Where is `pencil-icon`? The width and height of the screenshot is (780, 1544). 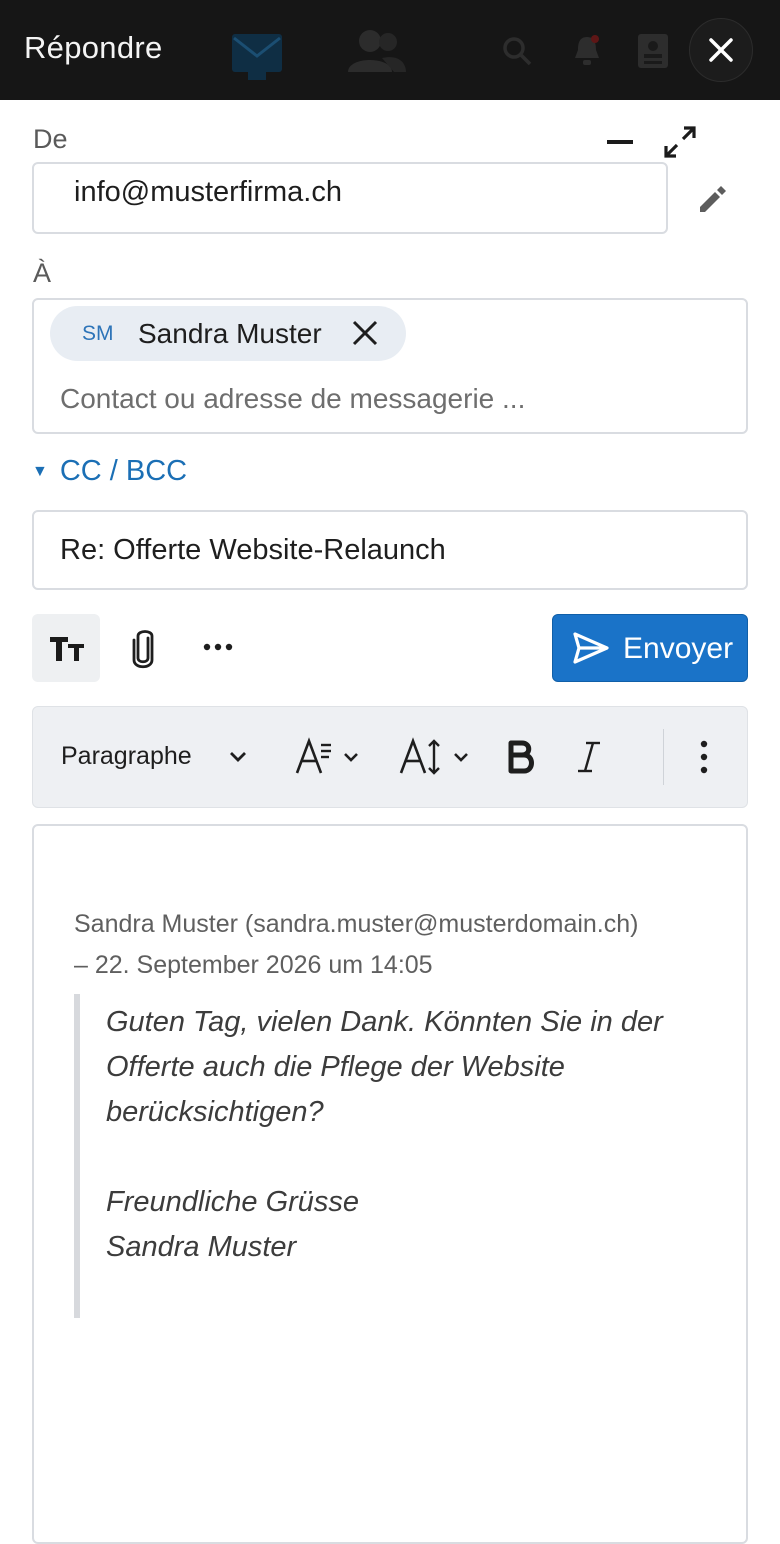
pencil-icon is located at coordinates (713, 199).